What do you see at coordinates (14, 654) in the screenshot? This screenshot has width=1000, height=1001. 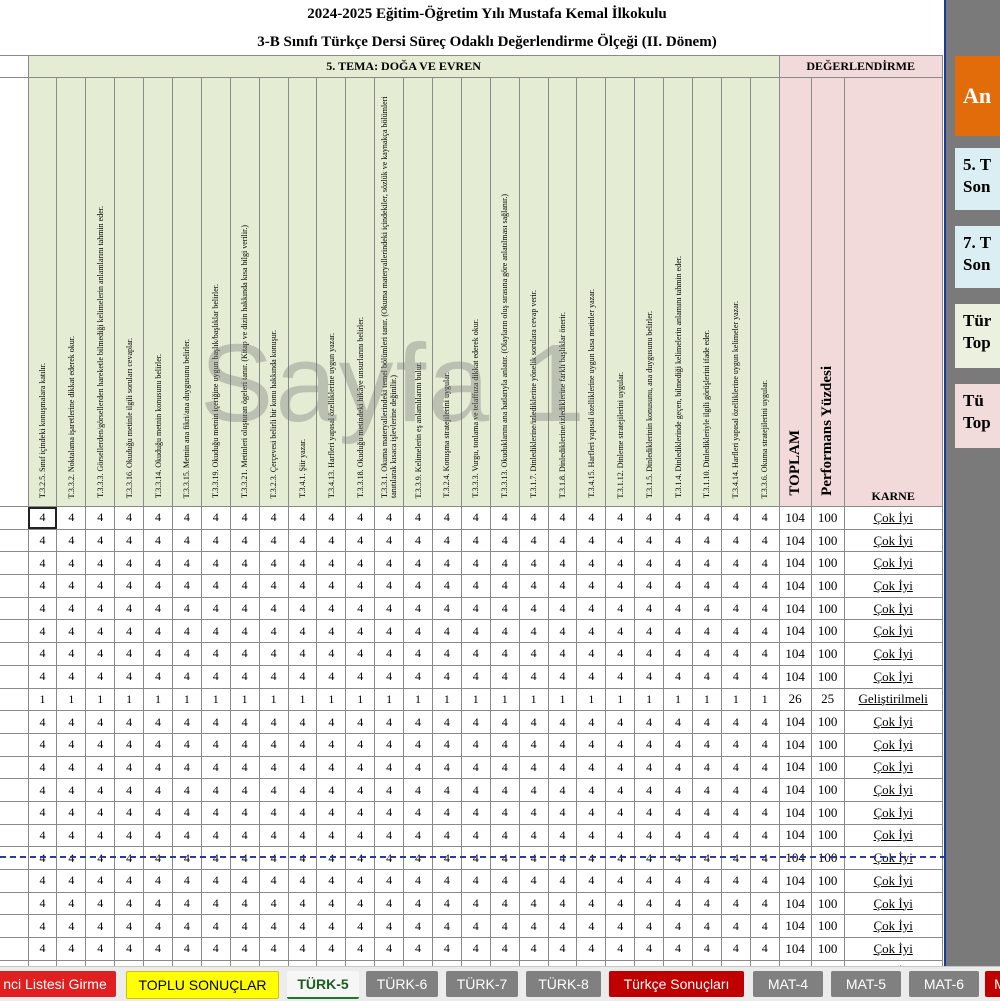 I see `student-cell` at bounding box center [14, 654].